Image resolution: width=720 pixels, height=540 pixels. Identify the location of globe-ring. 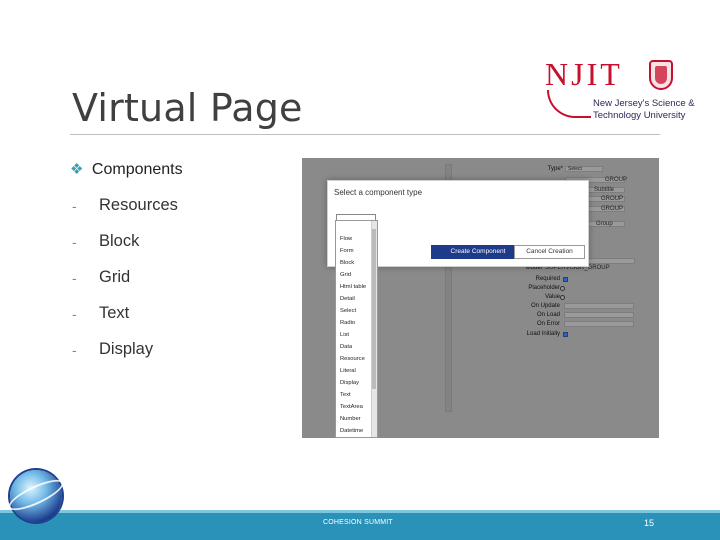
(36, 495).